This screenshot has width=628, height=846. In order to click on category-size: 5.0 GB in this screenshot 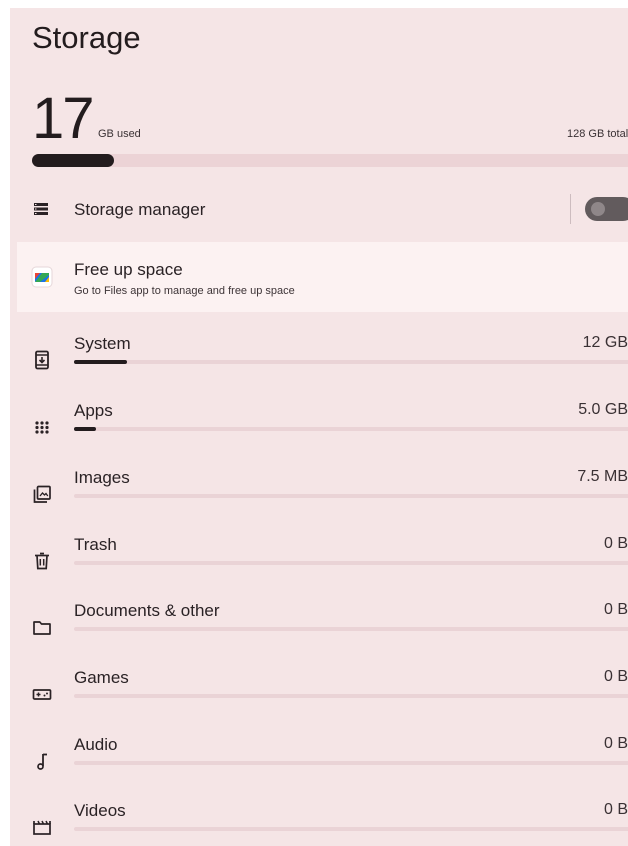, I will do `click(603, 409)`.